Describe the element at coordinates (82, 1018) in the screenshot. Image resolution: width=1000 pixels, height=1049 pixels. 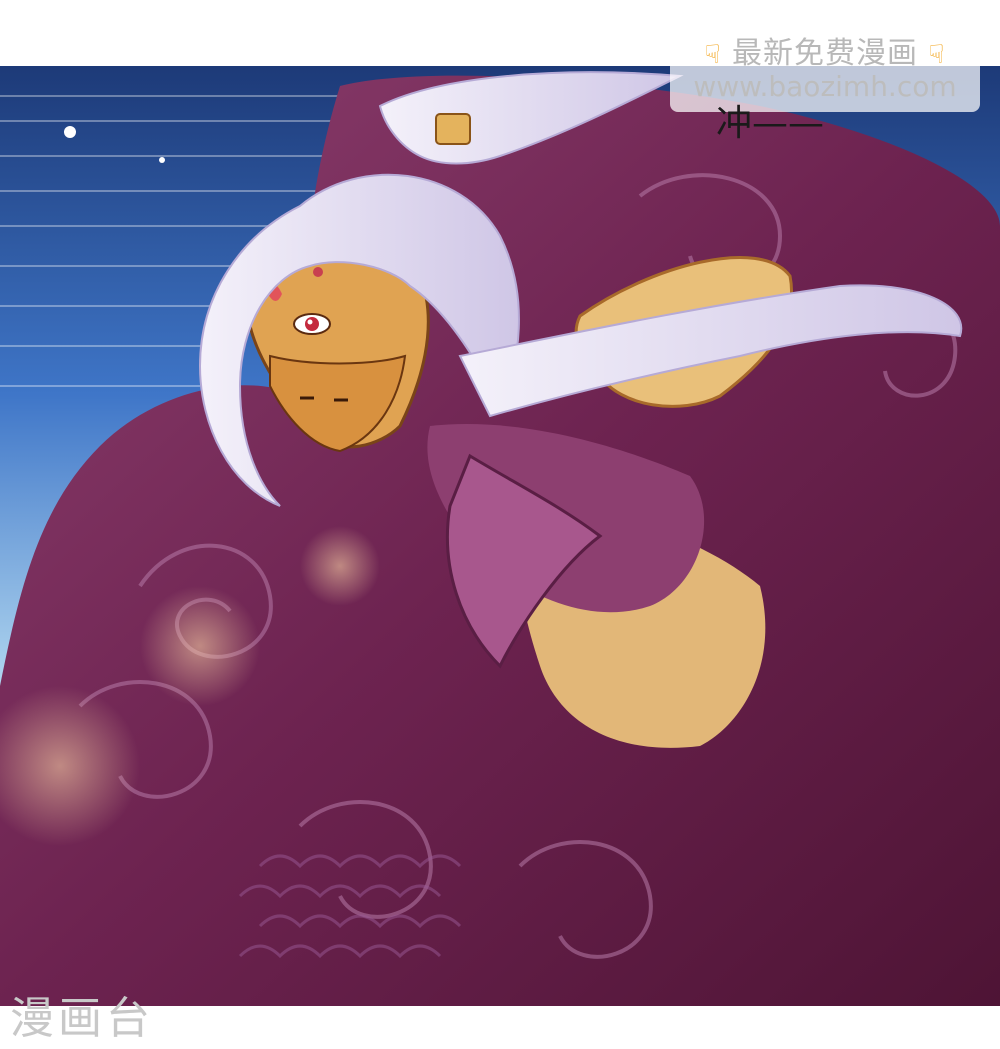
I see `brand-logo-text: 漫画台` at that location.